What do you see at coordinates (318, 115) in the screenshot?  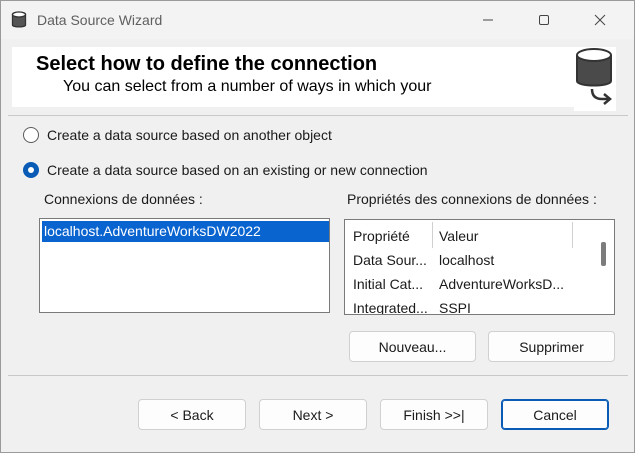 I see `header-divider` at bounding box center [318, 115].